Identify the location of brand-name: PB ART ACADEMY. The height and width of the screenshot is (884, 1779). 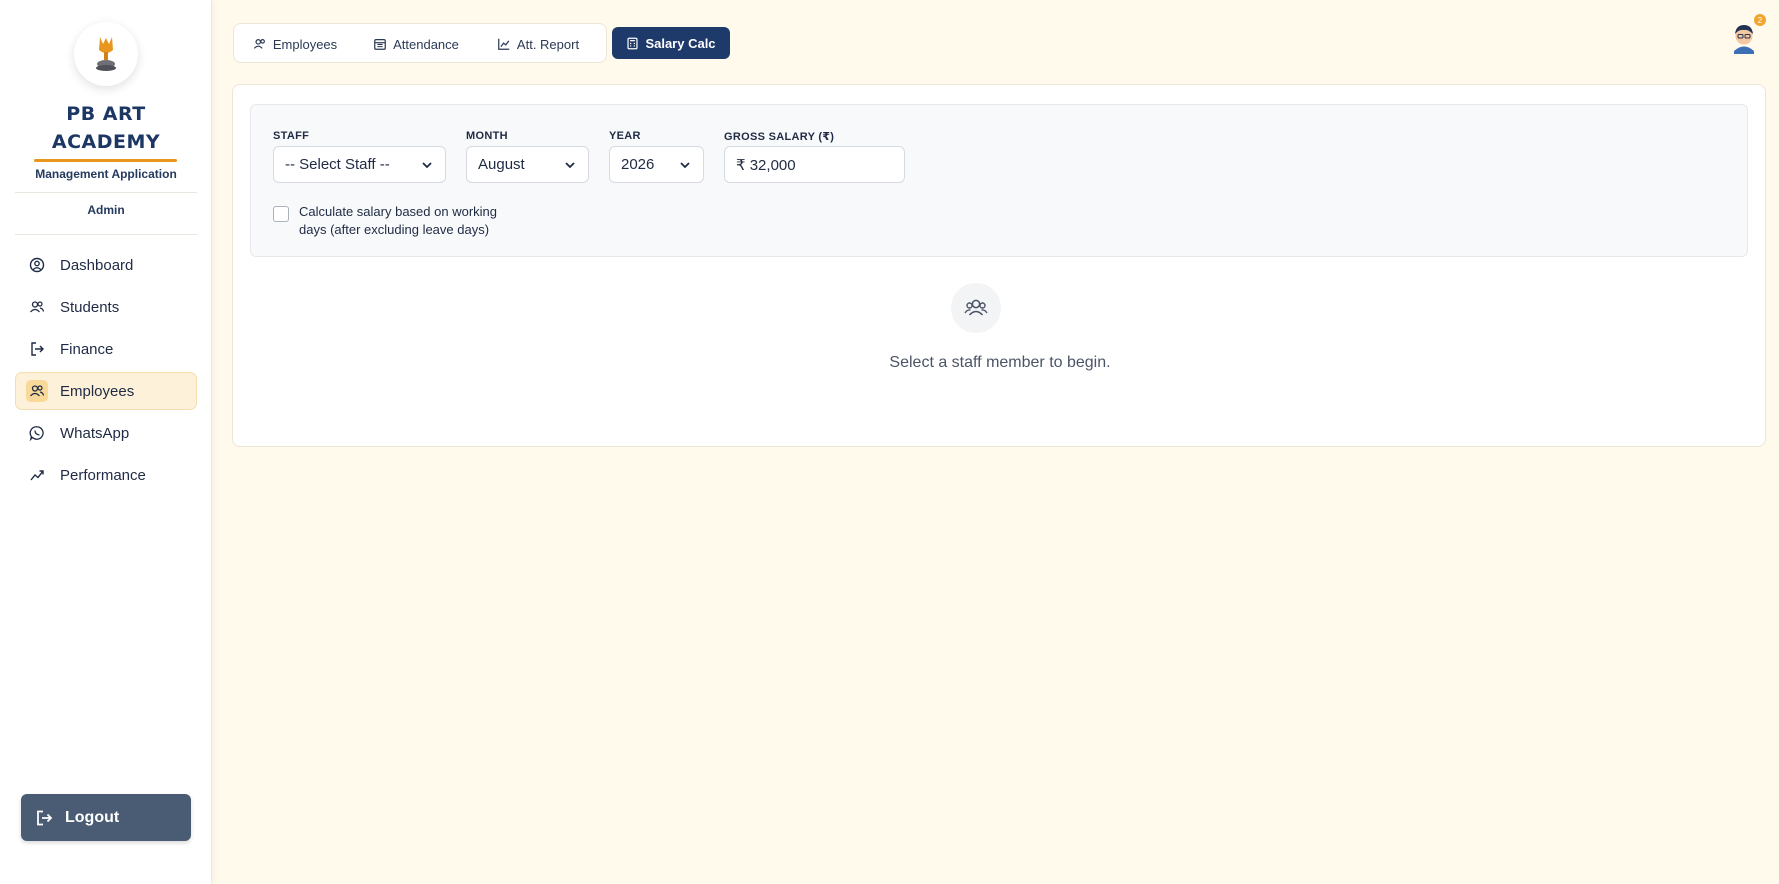
(106, 128).